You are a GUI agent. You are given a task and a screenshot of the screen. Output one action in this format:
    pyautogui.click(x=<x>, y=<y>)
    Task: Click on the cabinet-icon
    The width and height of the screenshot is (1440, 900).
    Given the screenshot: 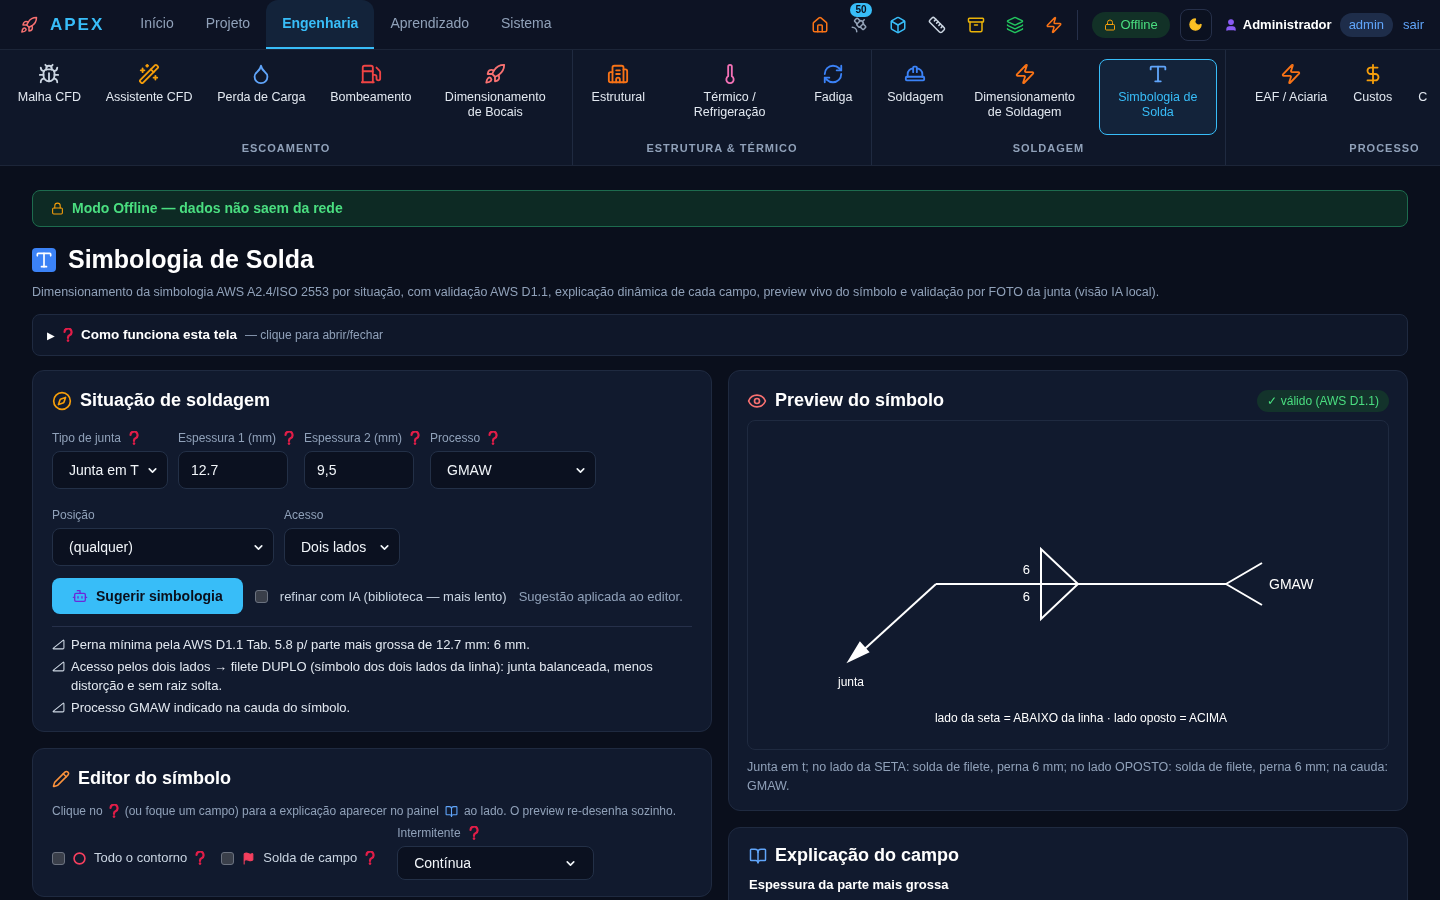 What is the action you would take?
    pyautogui.click(x=976, y=24)
    